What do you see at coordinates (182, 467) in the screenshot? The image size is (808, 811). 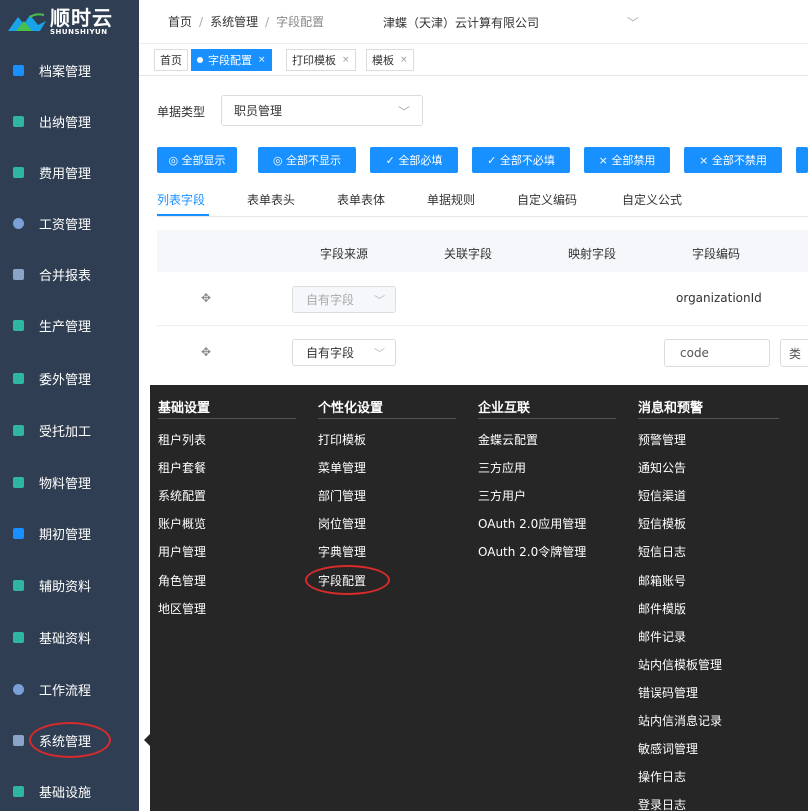 I see `menu-item-tenant-package: 租户套餐` at bounding box center [182, 467].